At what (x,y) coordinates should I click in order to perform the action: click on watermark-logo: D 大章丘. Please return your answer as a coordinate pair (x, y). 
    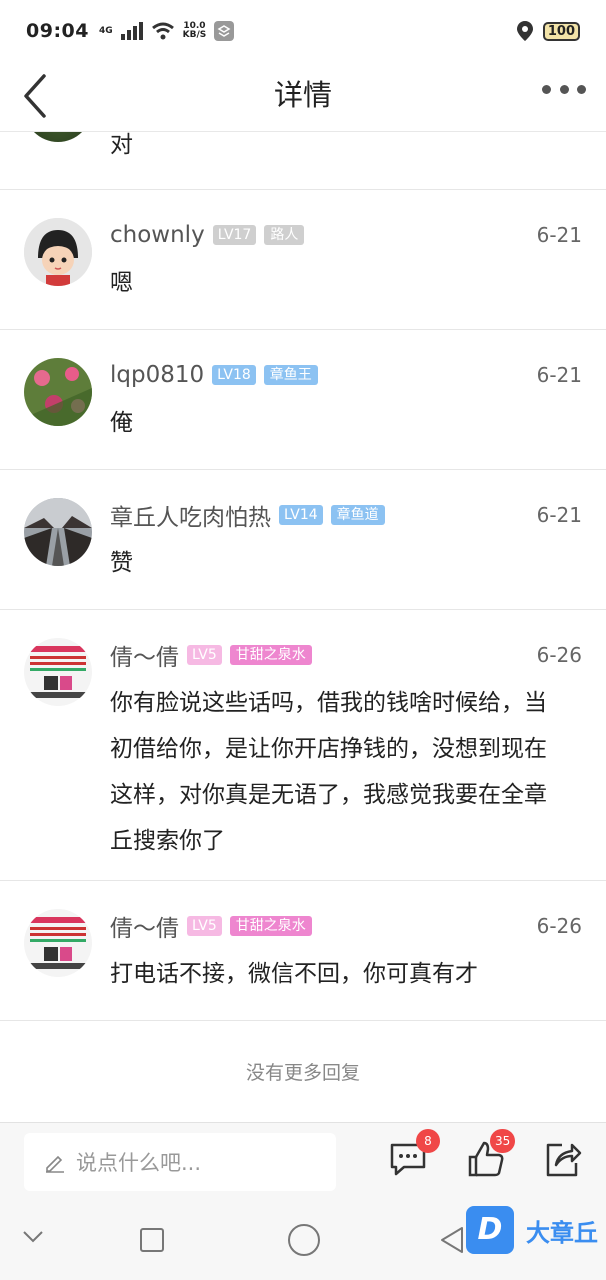
    Looking at the image, I should click on (532, 1230).